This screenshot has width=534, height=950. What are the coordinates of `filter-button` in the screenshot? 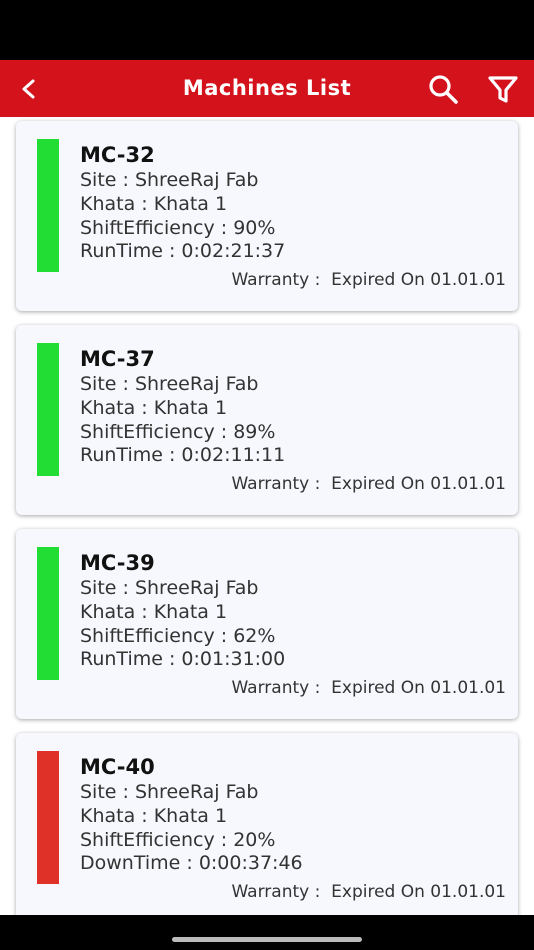 It's located at (503, 89).